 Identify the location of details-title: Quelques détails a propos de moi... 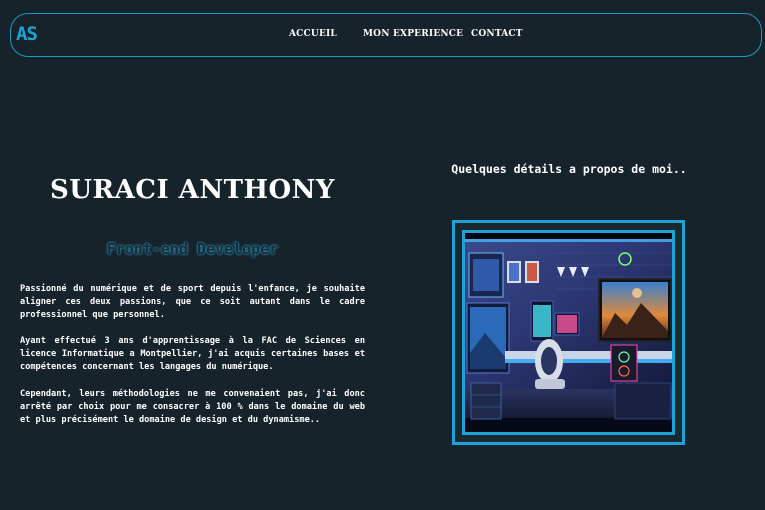
(569, 169).